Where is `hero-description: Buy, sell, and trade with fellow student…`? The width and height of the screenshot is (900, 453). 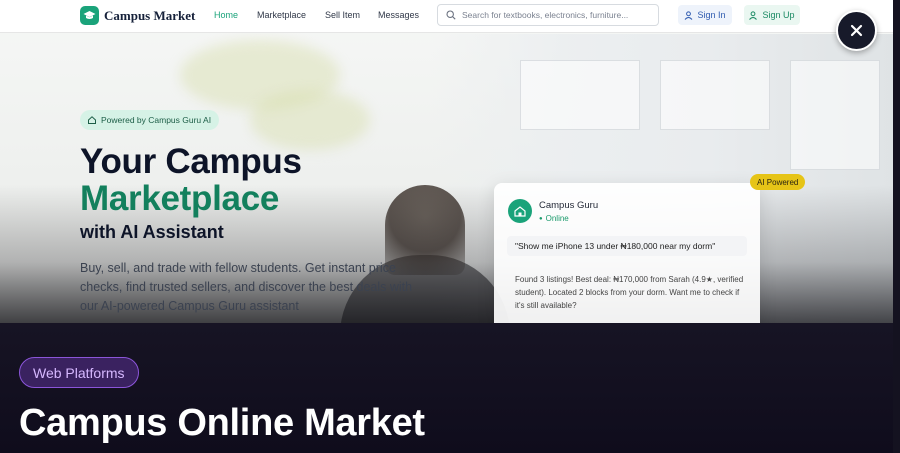 hero-description: Buy, sell, and trade with fellow student… is located at coordinates (246, 287).